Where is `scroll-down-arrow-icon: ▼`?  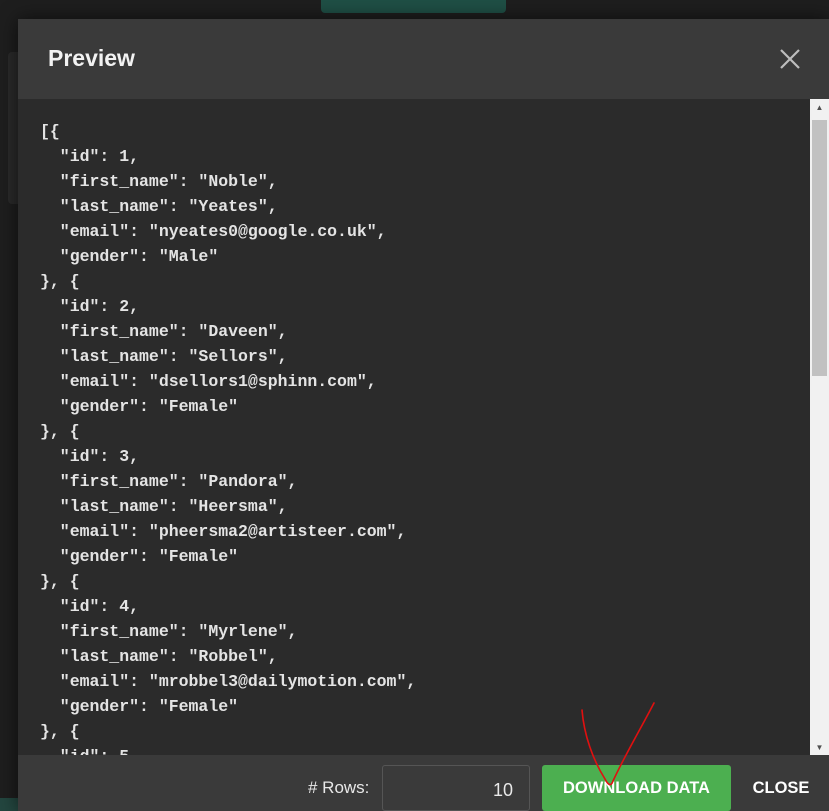
scroll-down-arrow-icon: ▼ is located at coordinates (819, 747).